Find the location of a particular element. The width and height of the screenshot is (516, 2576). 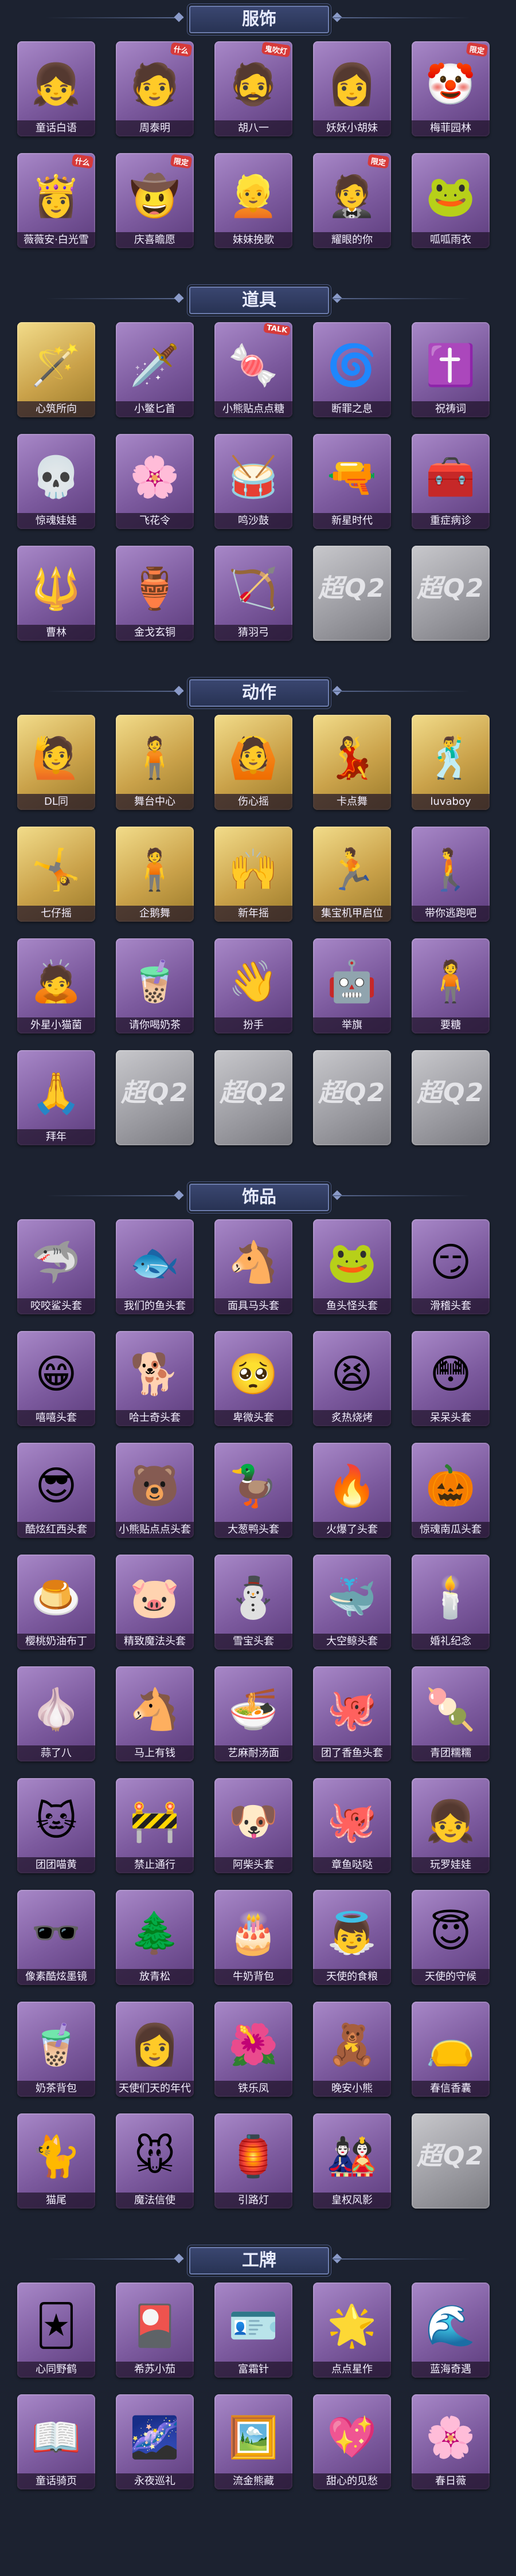

item-card: 📖 童话骑页 is located at coordinates (56, 2441).